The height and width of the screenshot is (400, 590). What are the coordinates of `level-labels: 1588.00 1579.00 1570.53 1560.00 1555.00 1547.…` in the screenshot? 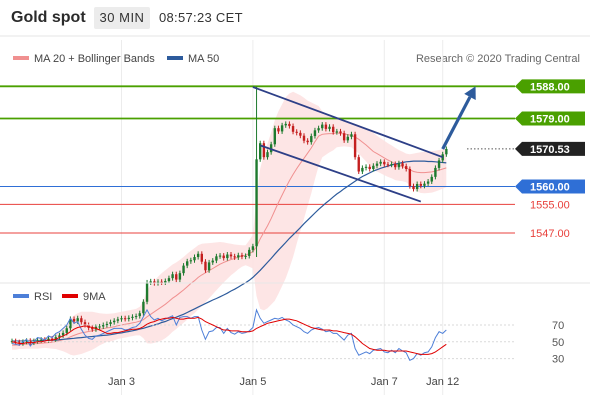 It's located at (550, 159).